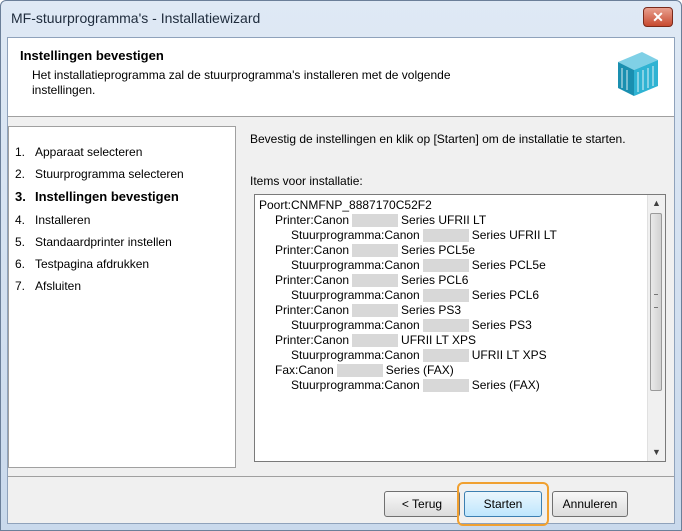  Describe the element at coordinates (364, 370) in the screenshot. I see `list-item: Fax:Canon Series (FAX)` at that location.